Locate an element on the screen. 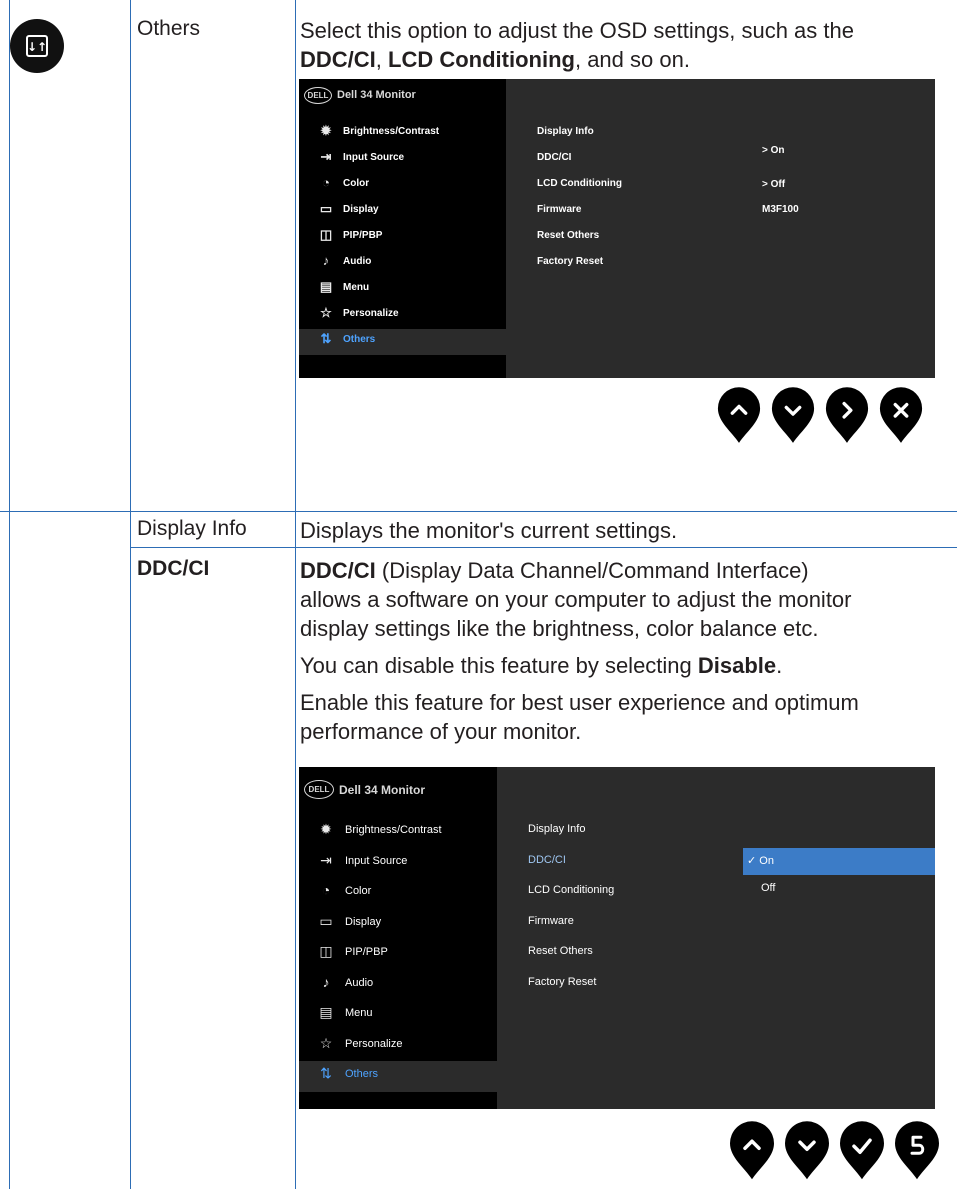 This screenshot has width=957, height=1189. desc-end: , and so on. is located at coordinates (632, 59).